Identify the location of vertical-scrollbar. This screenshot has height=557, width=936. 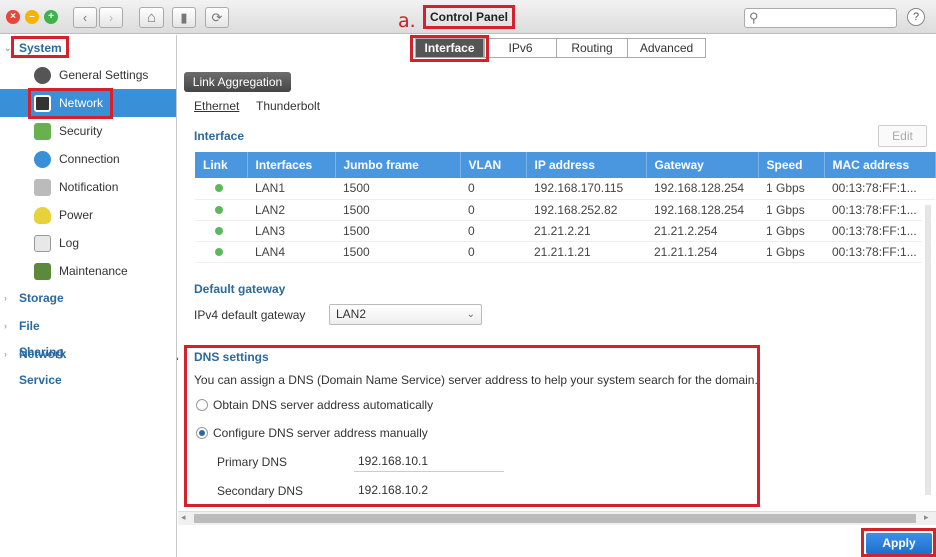
(928, 355).